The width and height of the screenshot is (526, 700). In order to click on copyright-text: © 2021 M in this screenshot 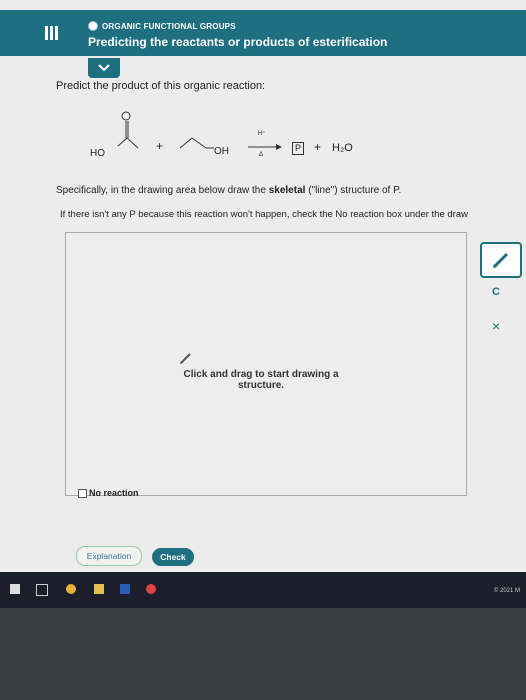, I will do `click(506, 591)`.